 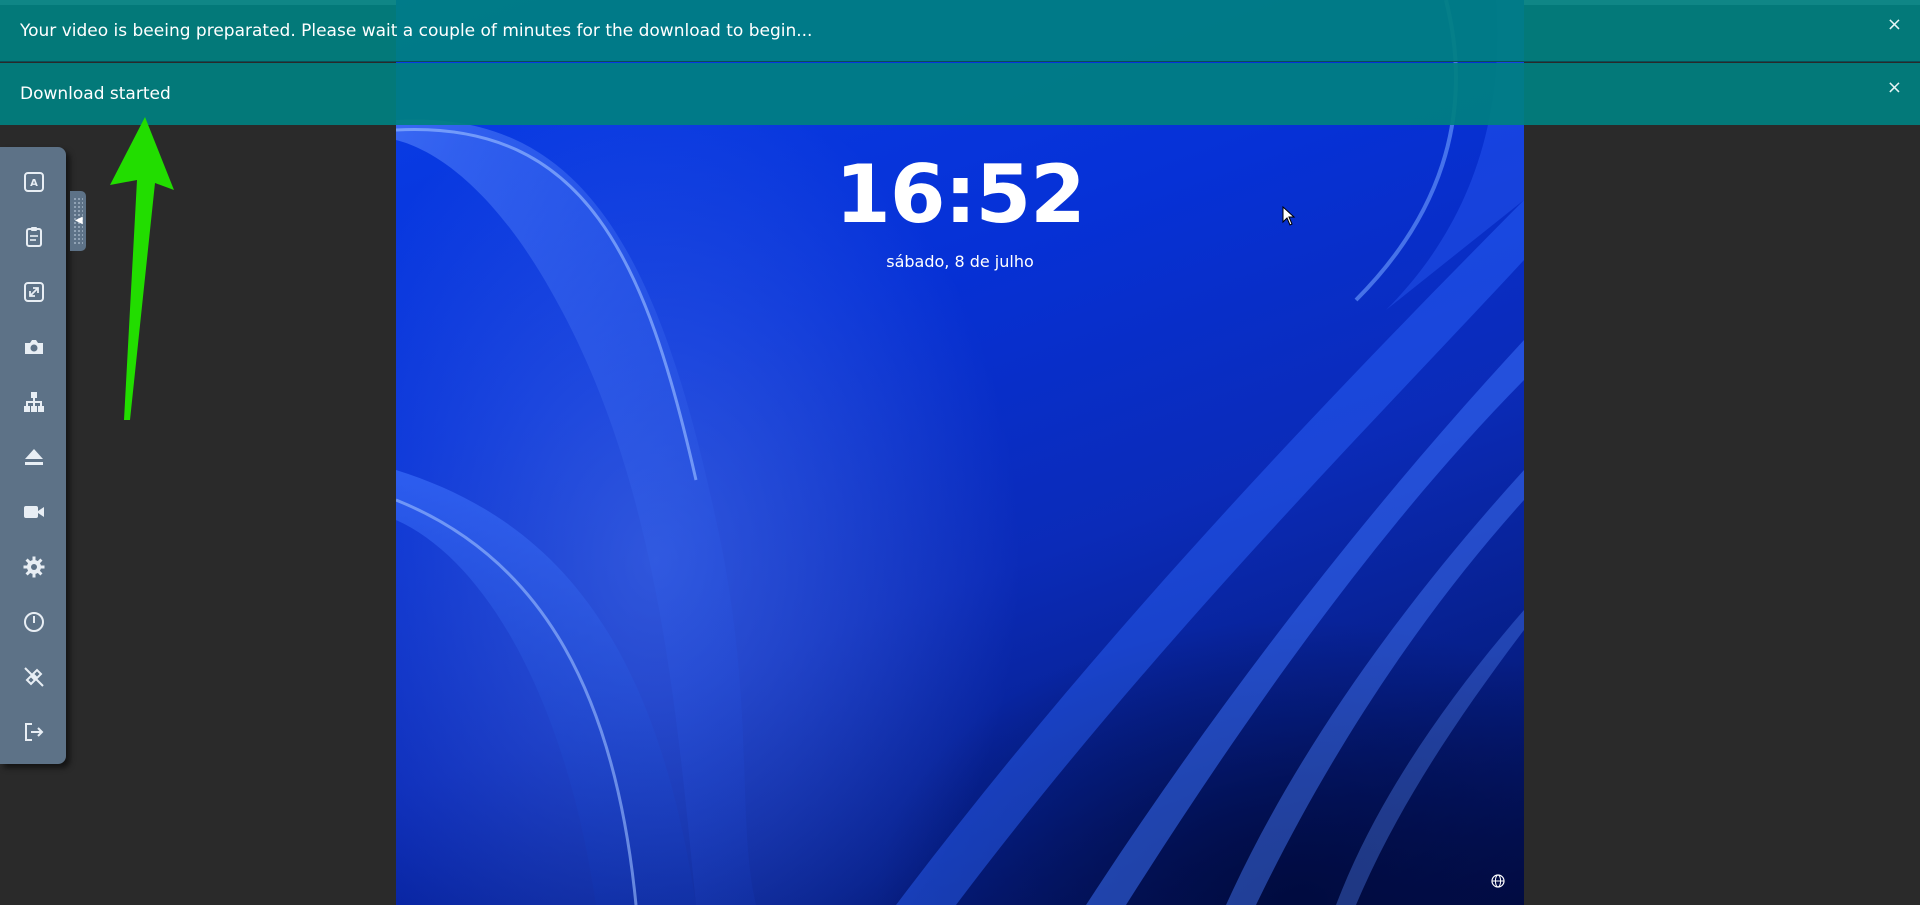 What do you see at coordinates (95, 94) in the screenshot?
I see `notification-text: Download started` at bounding box center [95, 94].